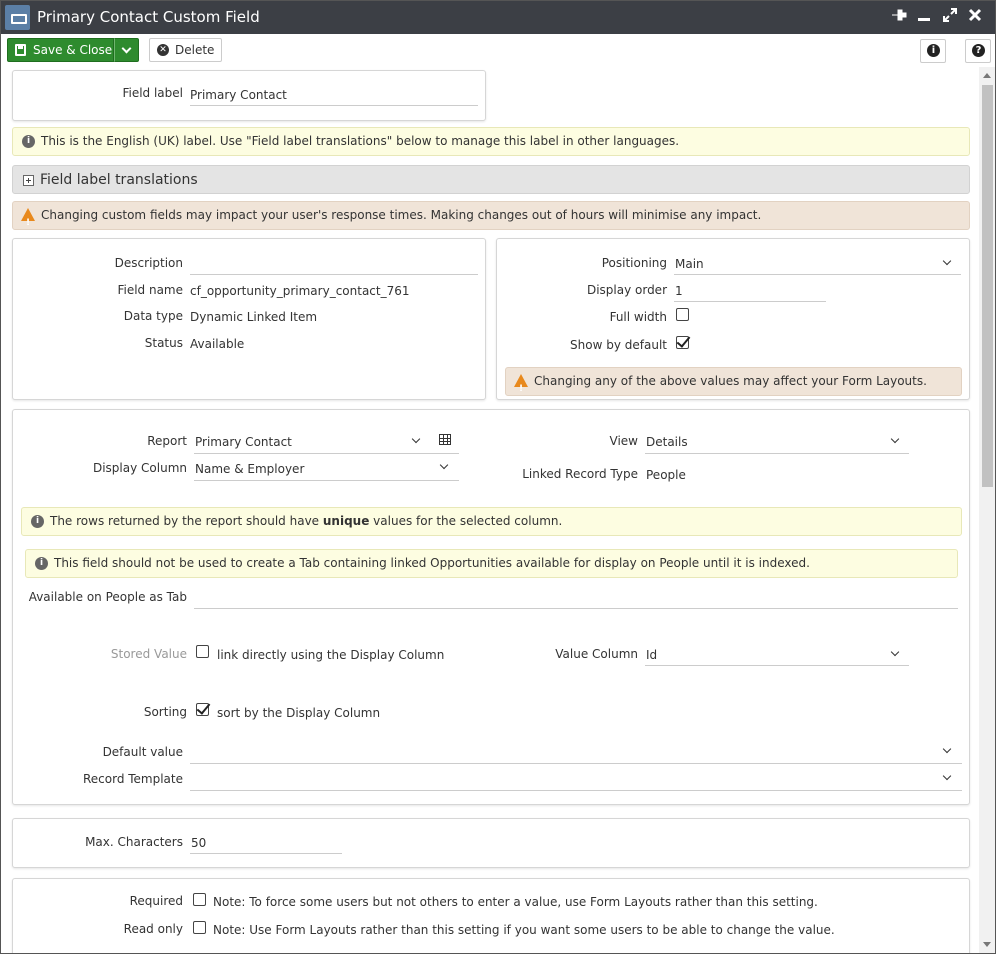 The height and width of the screenshot is (954, 996). I want to click on view-underline, so click(777, 453).